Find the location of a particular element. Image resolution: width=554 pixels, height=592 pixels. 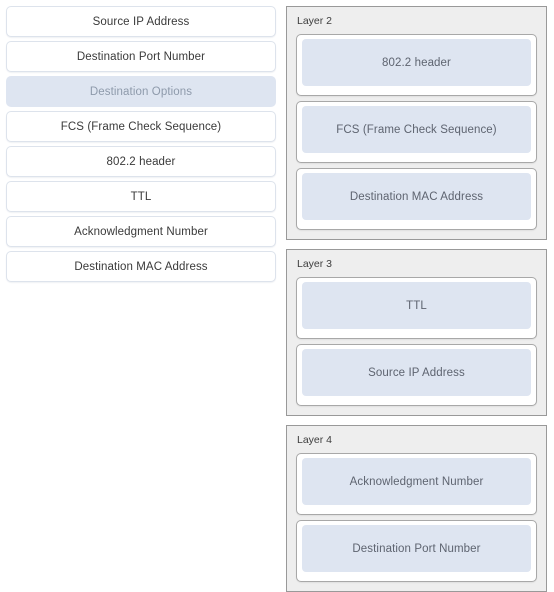

draggable-item: Destination MAC Address is located at coordinates (141, 266).